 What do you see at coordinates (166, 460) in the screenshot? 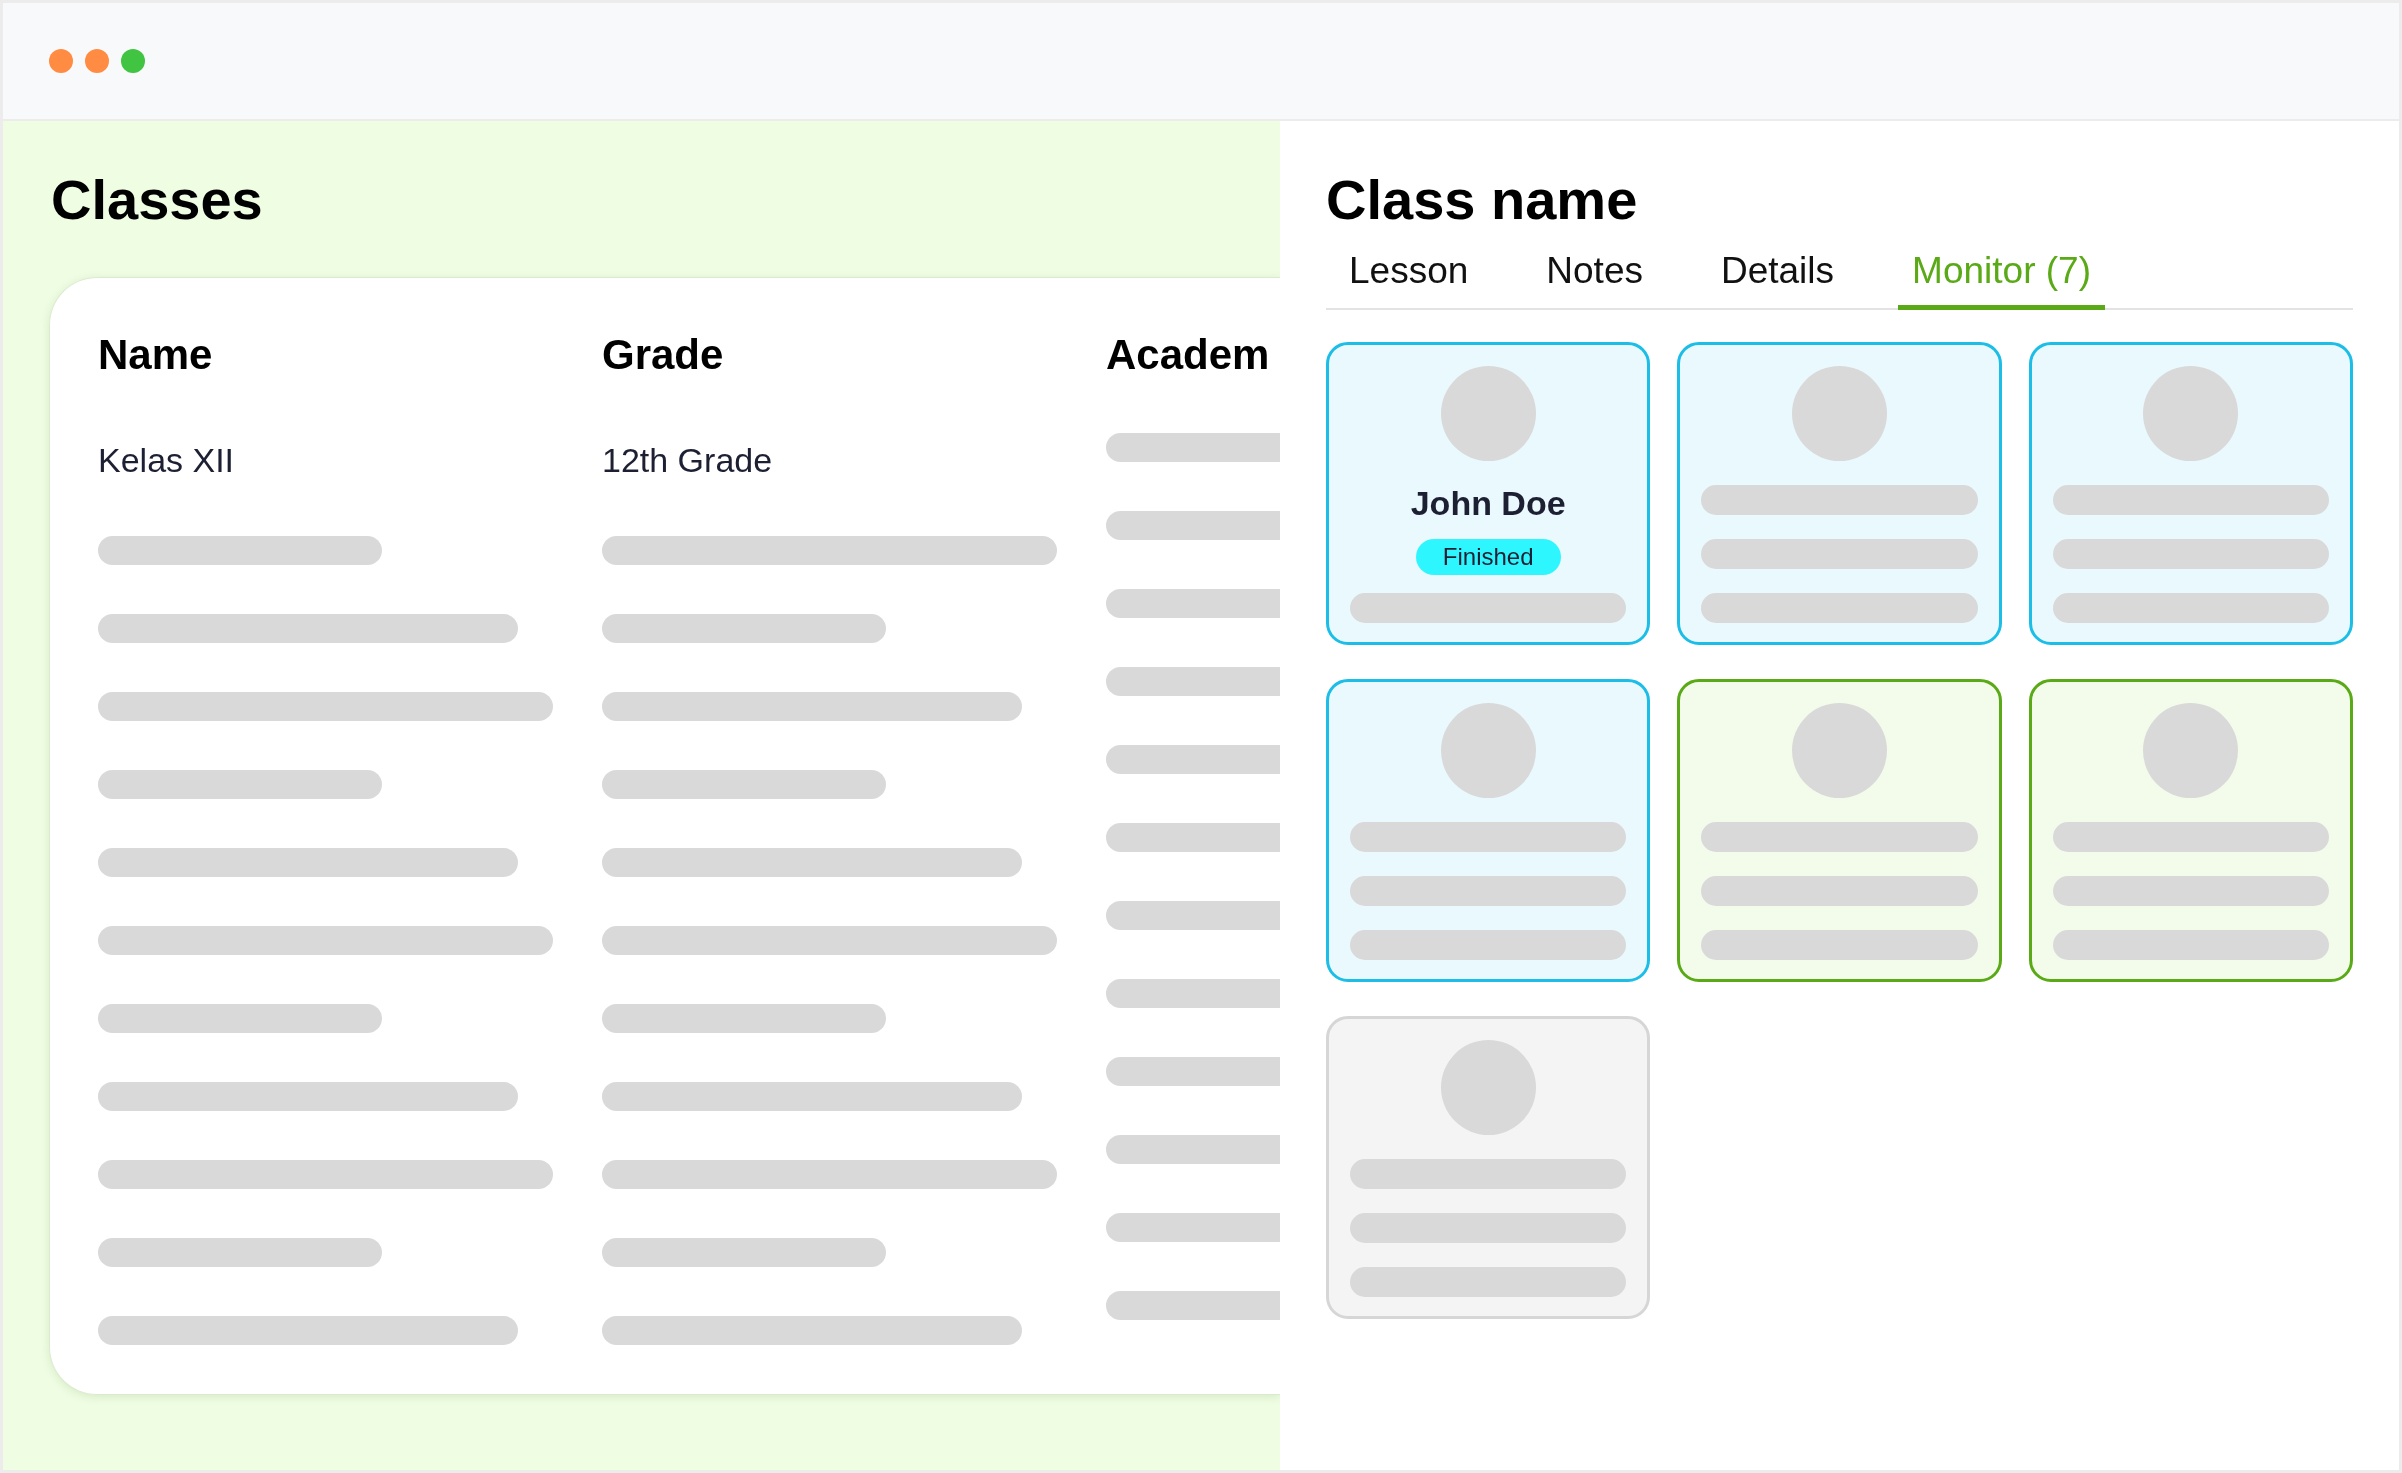
I see `table-cell: Kelas XII` at bounding box center [166, 460].